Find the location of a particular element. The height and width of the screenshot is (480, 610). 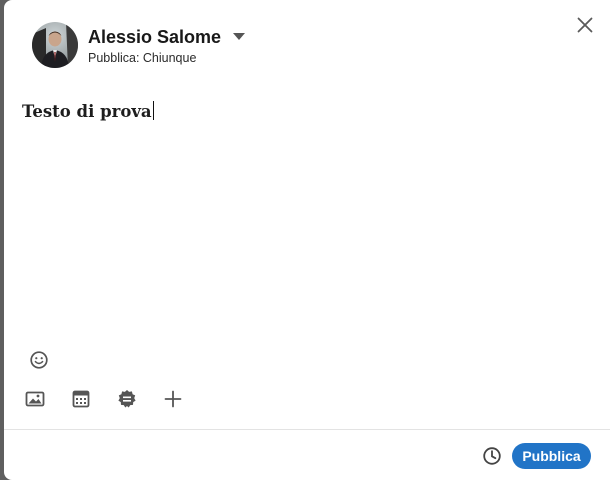

emoji-icon is located at coordinates (39, 360).